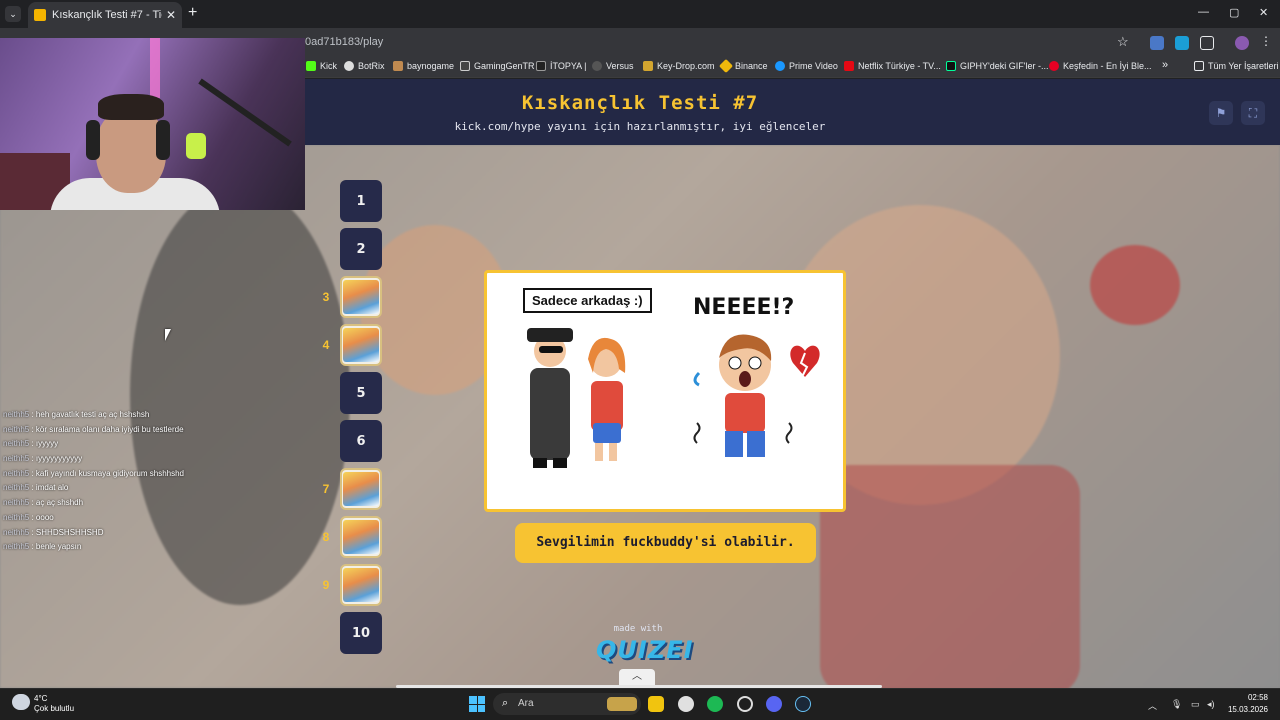 The width and height of the screenshot is (1280, 720). What do you see at coordinates (1054, 66) in the screenshot?
I see `pinterest-icon` at bounding box center [1054, 66].